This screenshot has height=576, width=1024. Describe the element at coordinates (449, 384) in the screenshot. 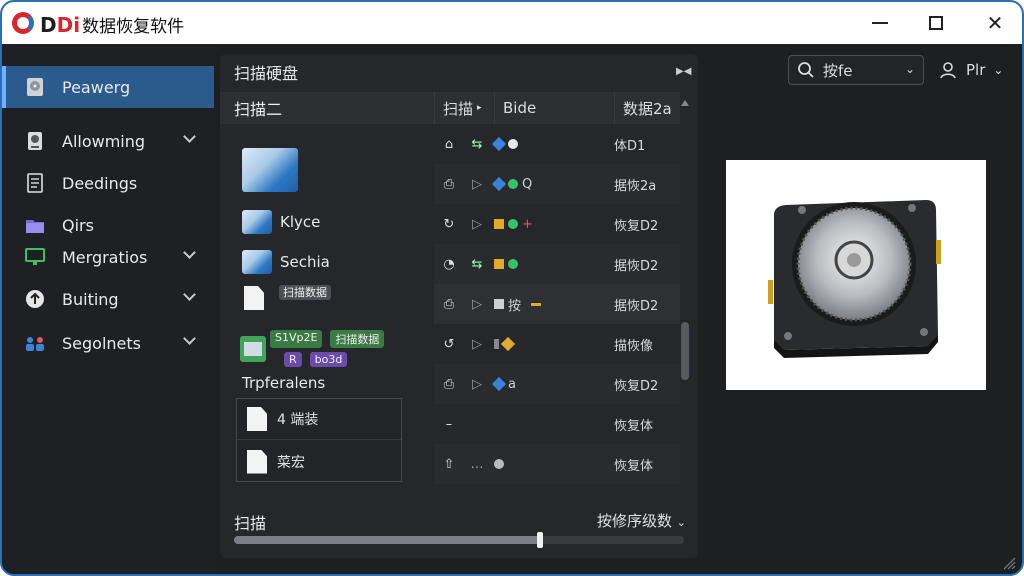

I see `row-icon: ⎙` at that location.